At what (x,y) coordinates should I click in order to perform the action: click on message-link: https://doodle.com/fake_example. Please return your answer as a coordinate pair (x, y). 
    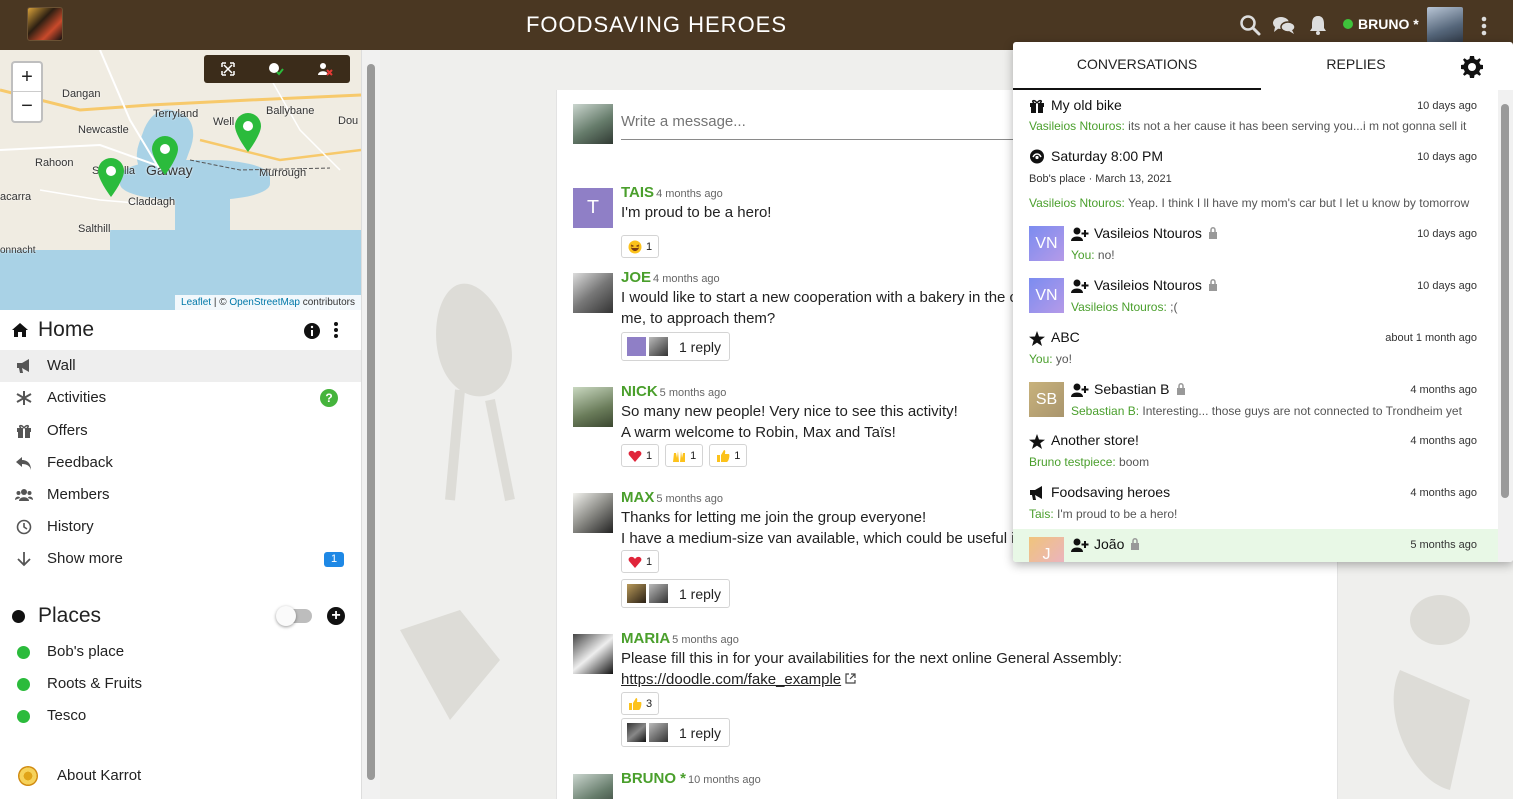
    Looking at the image, I should click on (731, 679).